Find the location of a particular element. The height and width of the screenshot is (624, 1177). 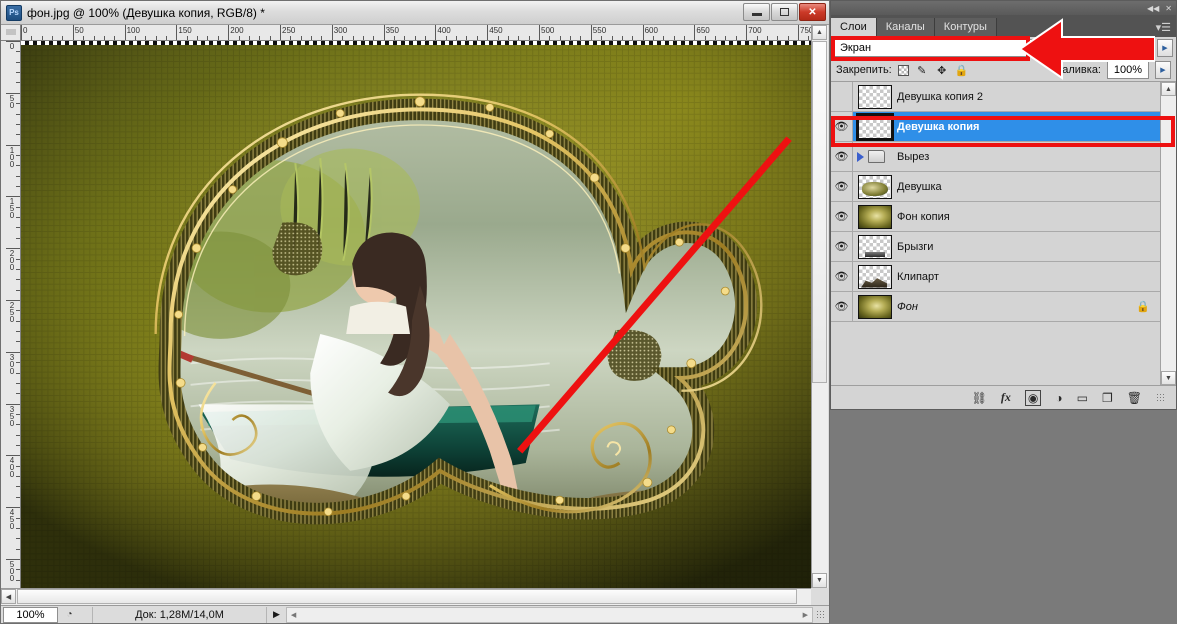

close-button: ✕ is located at coordinates (812, 12).